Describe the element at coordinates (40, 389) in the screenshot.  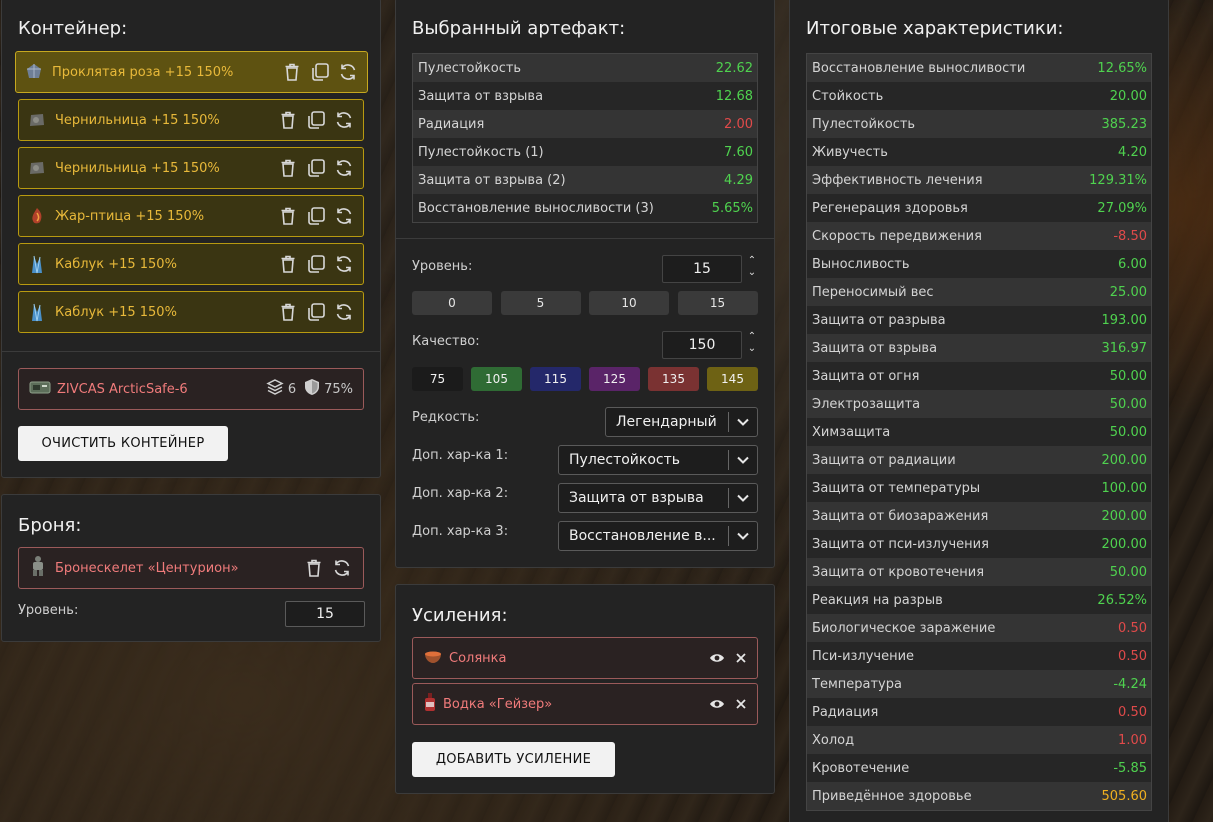
I see `container-box-icon` at that location.